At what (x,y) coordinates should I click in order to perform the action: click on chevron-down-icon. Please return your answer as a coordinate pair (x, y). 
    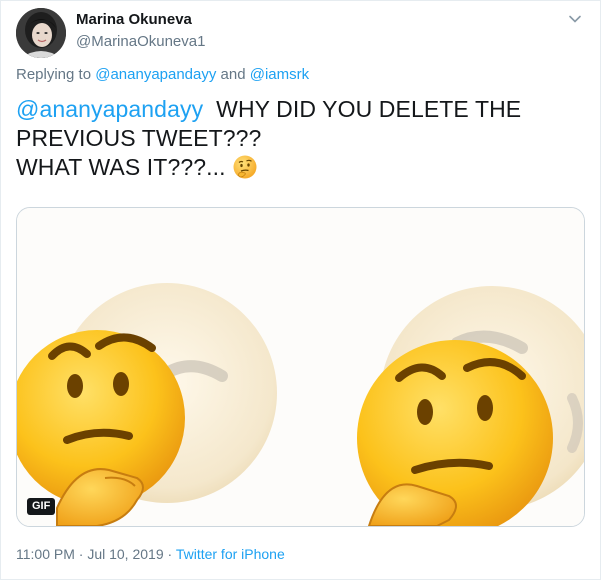
    Looking at the image, I should click on (575, 19).